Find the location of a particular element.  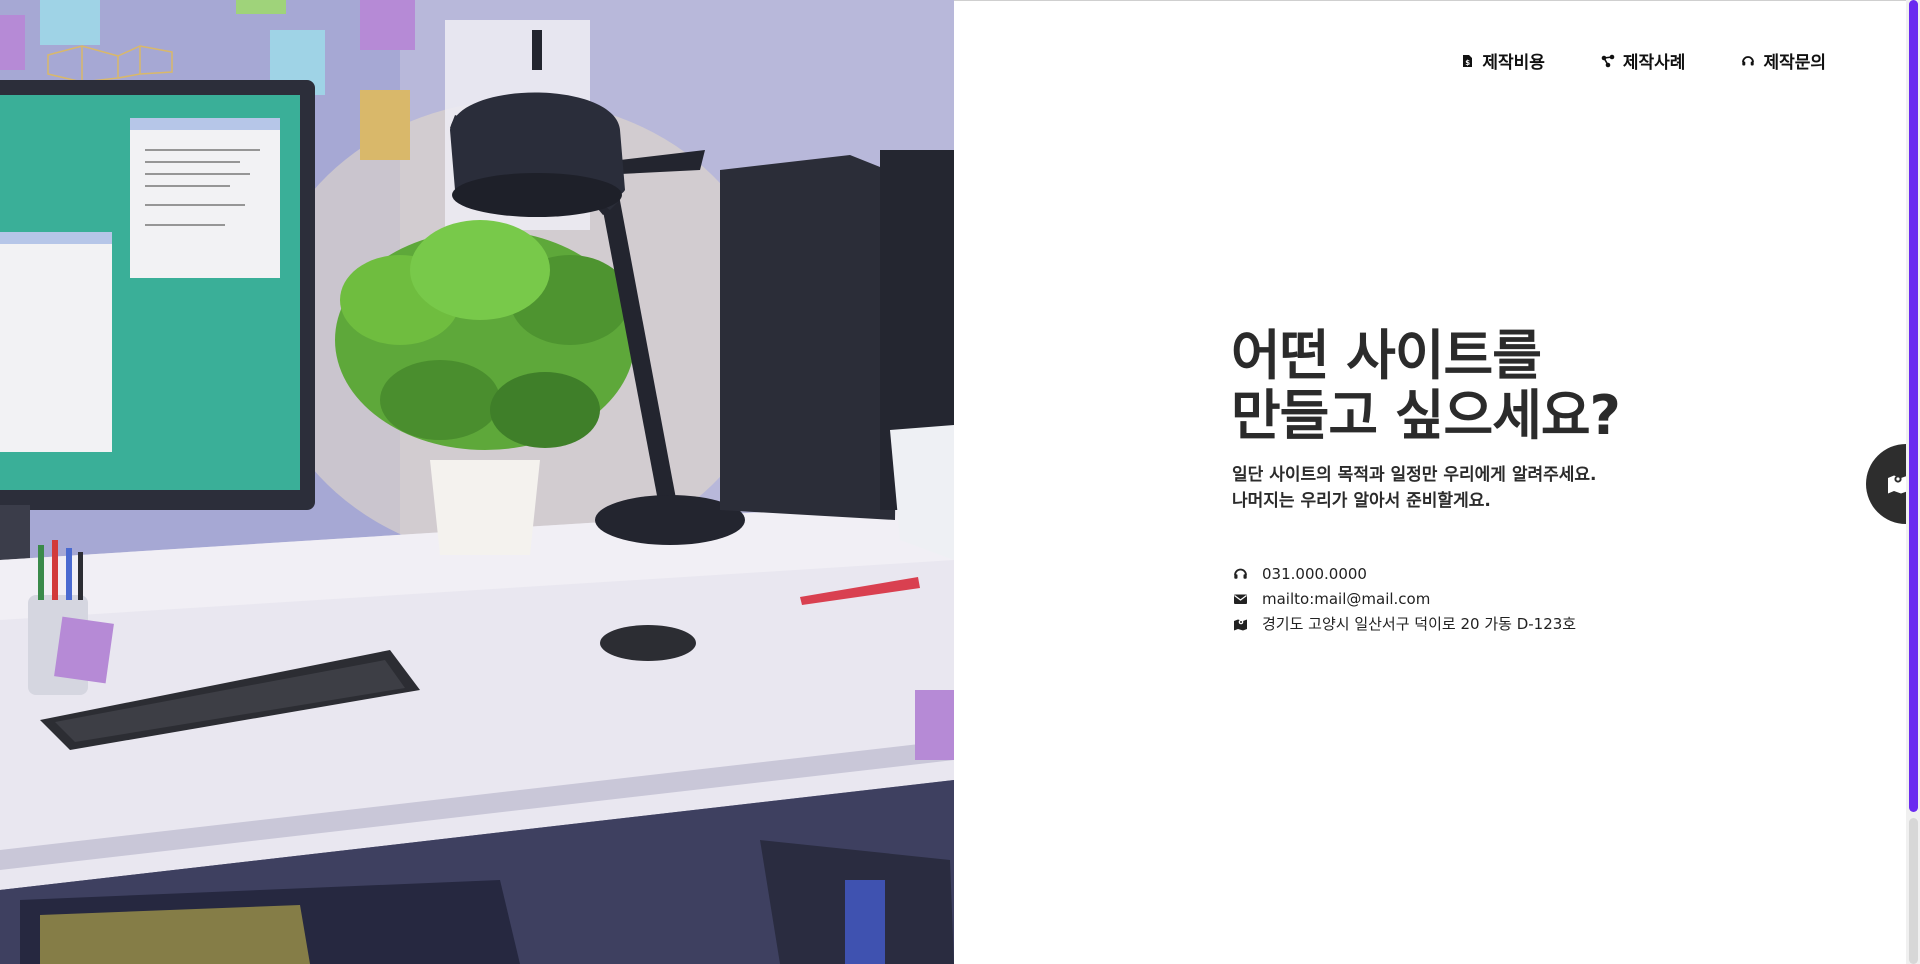

contact-email-row: mailto:mail@mail.com is located at coordinates (1404, 598).